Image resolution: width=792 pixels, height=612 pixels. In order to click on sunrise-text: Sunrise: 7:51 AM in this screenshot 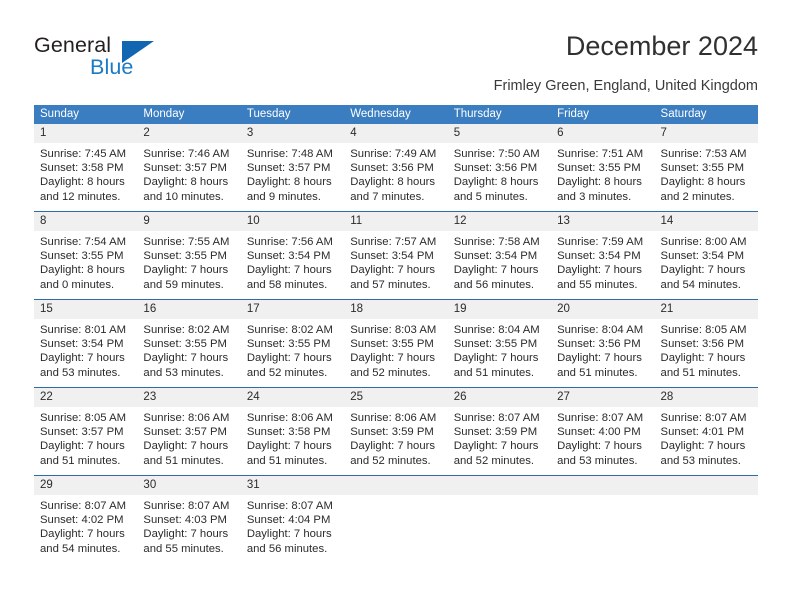, I will do `click(600, 154)`.